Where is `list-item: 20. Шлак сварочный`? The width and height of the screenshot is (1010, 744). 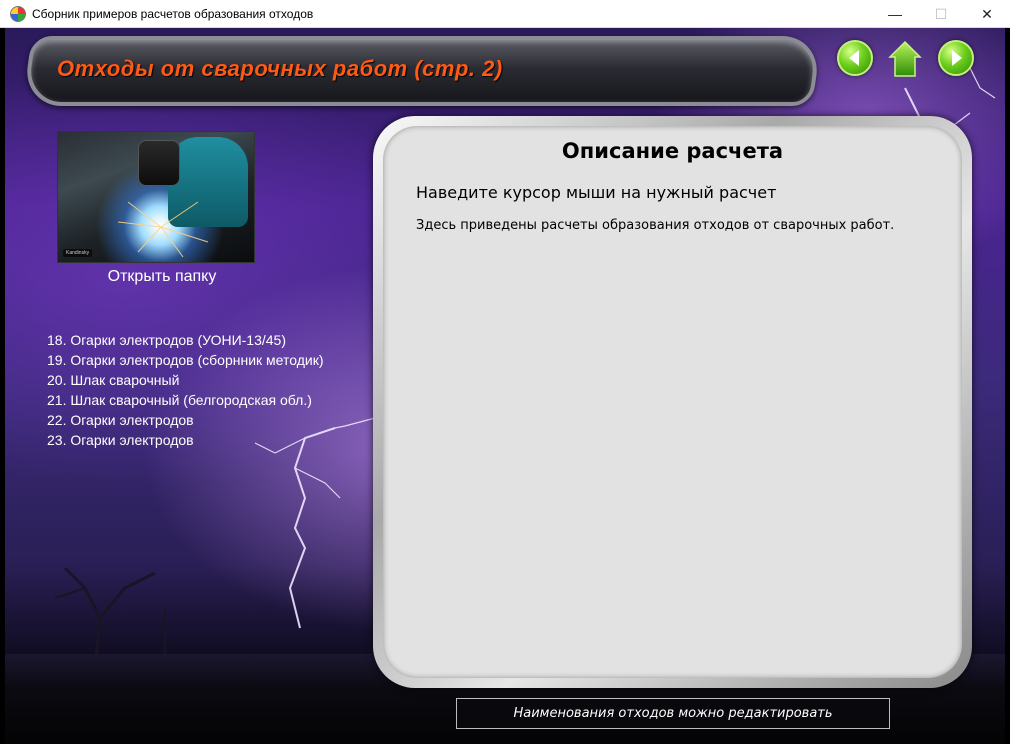
list-item: 20. Шлак сварочный is located at coordinates (185, 380).